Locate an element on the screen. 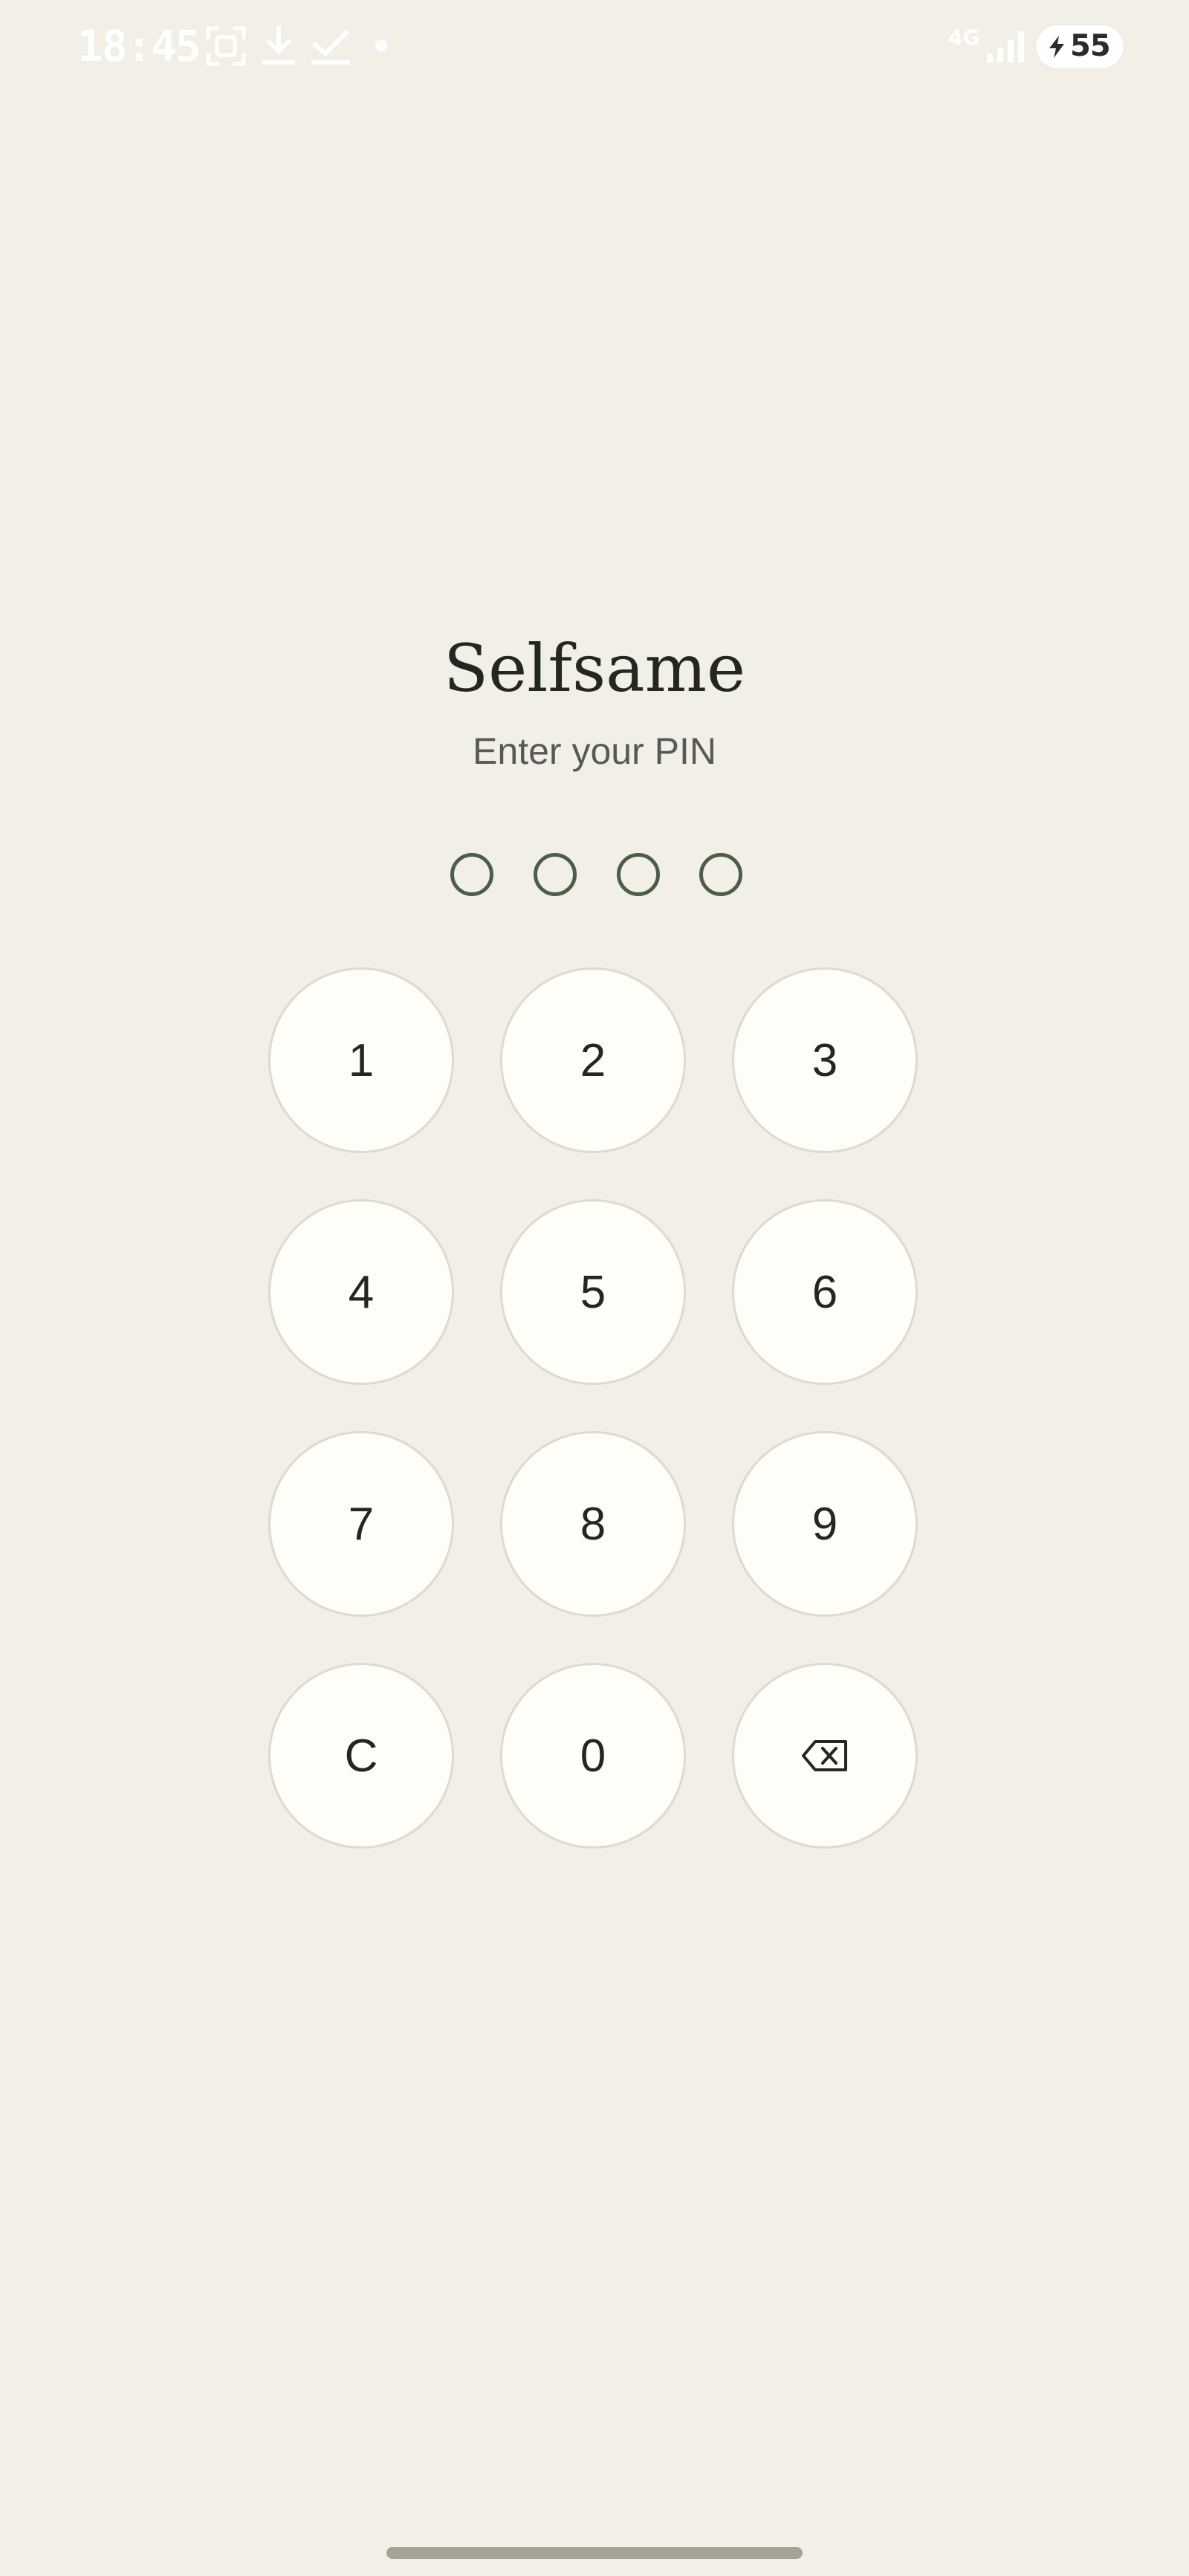 The height and width of the screenshot is (2576, 1189). key-label: 2 is located at coordinates (593, 1060).